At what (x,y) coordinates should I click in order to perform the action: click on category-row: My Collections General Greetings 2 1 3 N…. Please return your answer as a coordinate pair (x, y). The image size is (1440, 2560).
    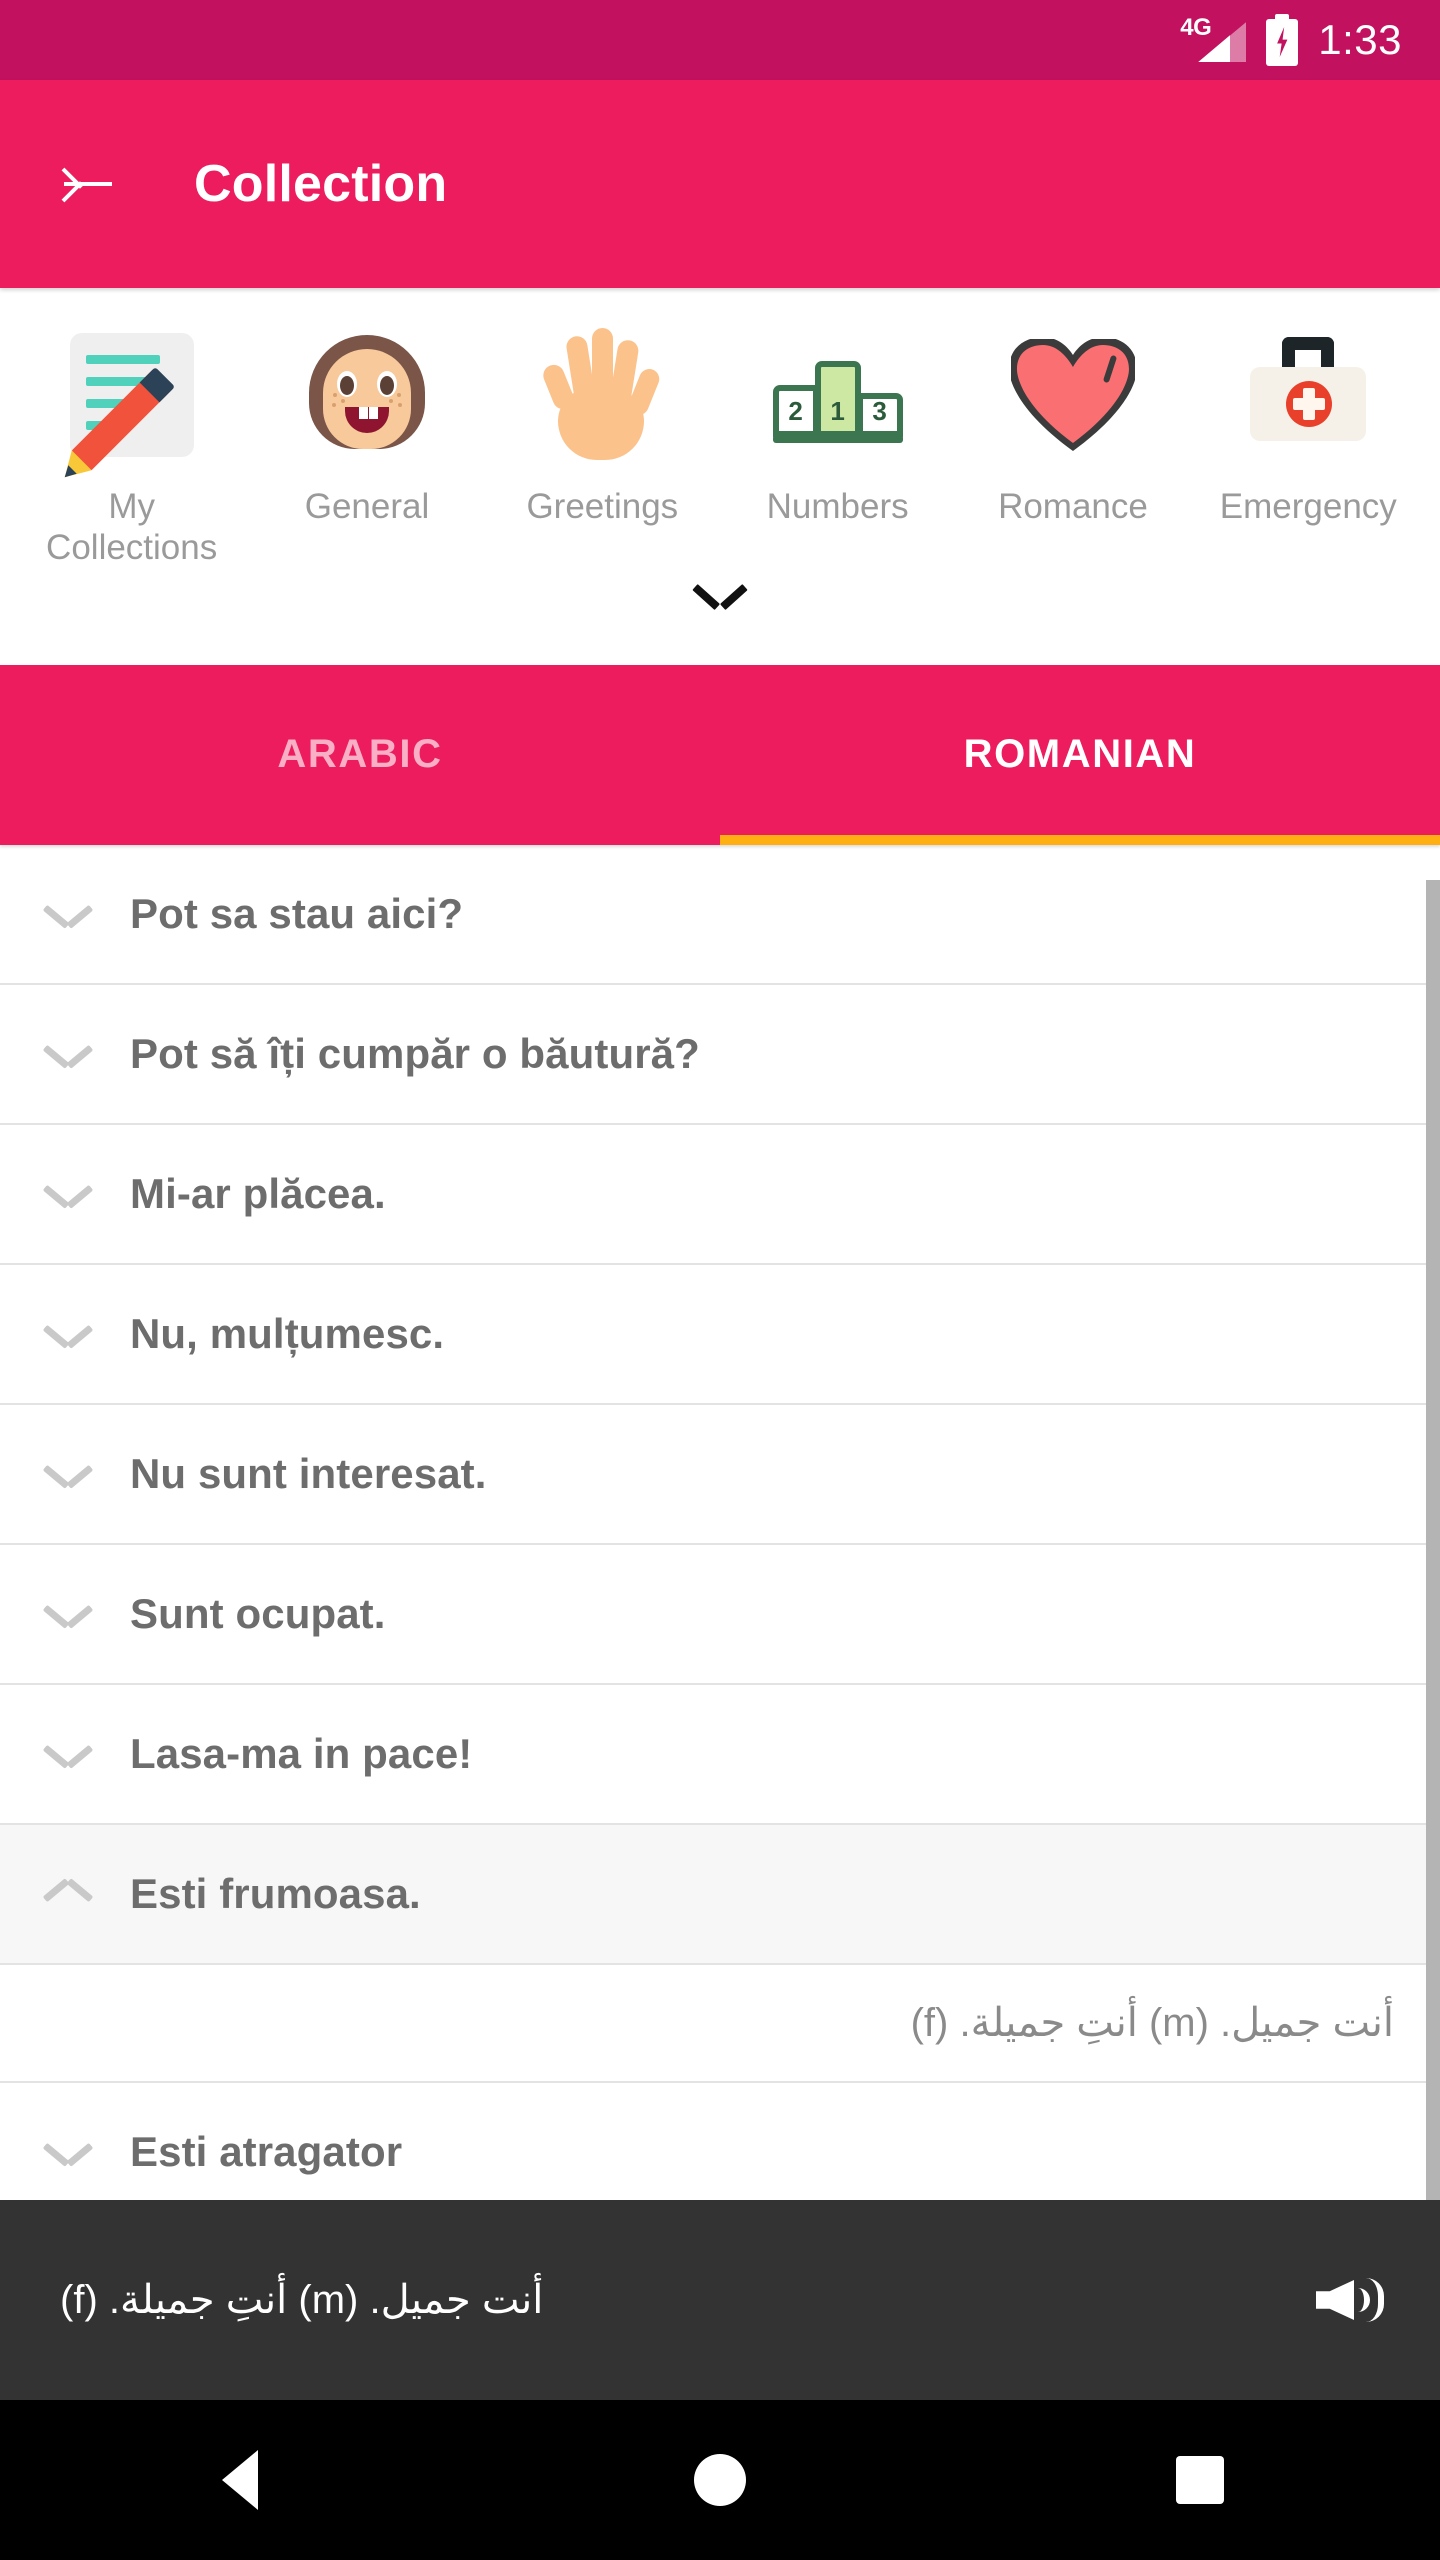
    Looking at the image, I should click on (720, 439).